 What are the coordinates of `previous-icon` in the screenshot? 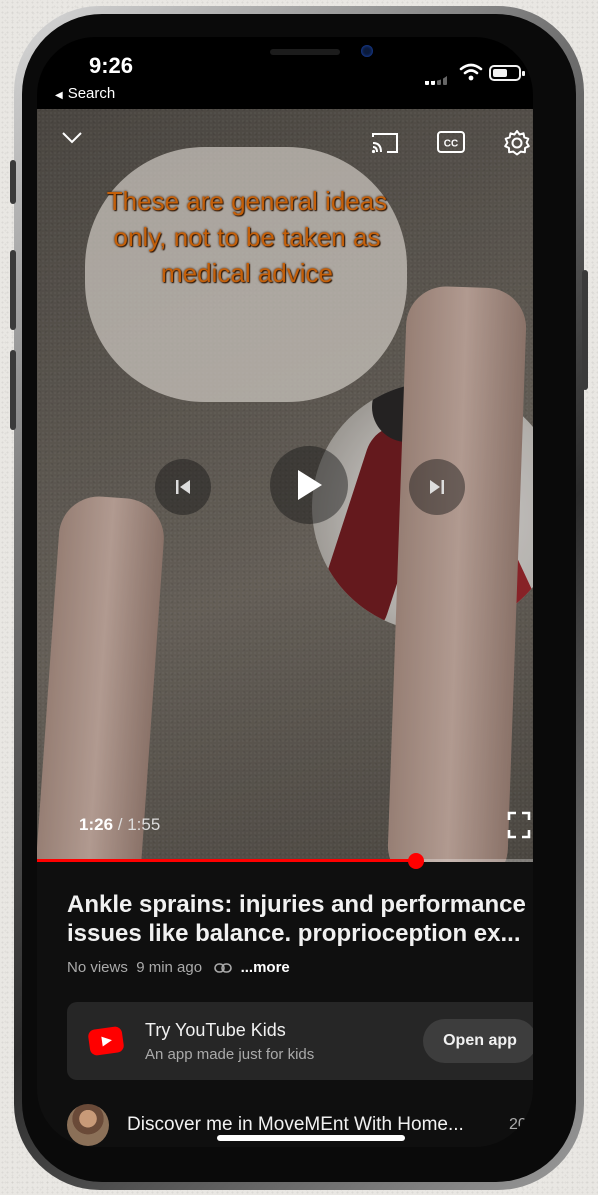 It's located at (183, 487).